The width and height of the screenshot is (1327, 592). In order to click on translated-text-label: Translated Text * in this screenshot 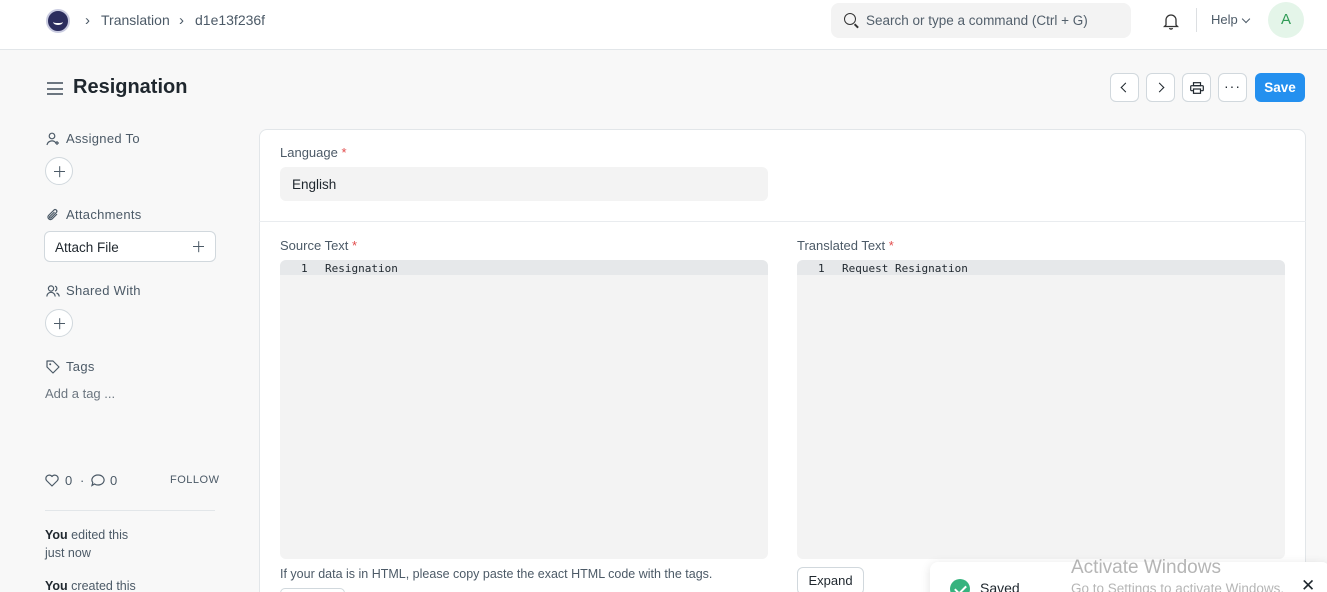, I will do `click(845, 245)`.